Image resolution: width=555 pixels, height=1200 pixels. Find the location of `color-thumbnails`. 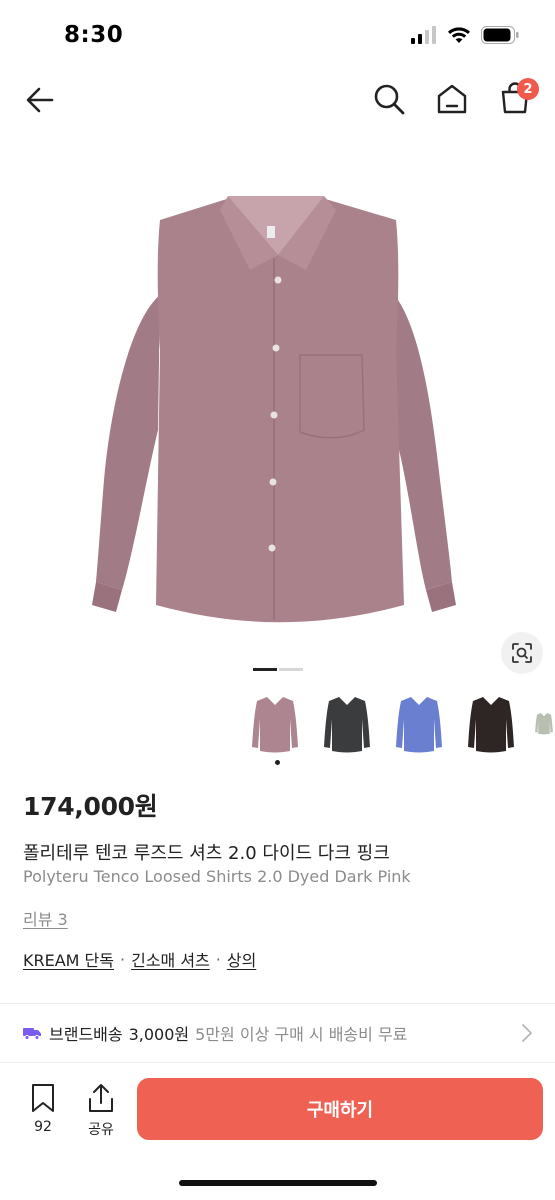

color-thumbnails is located at coordinates (400, 723).